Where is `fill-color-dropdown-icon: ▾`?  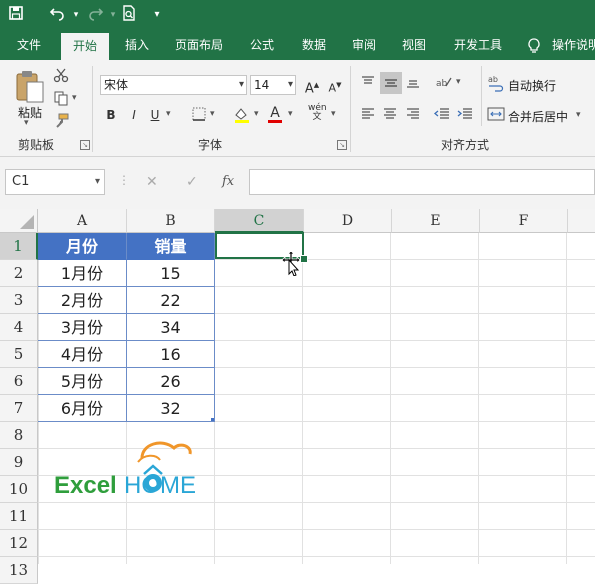
fill-color-dropdown-icon: ▾ is located at coordinates (256, 114).